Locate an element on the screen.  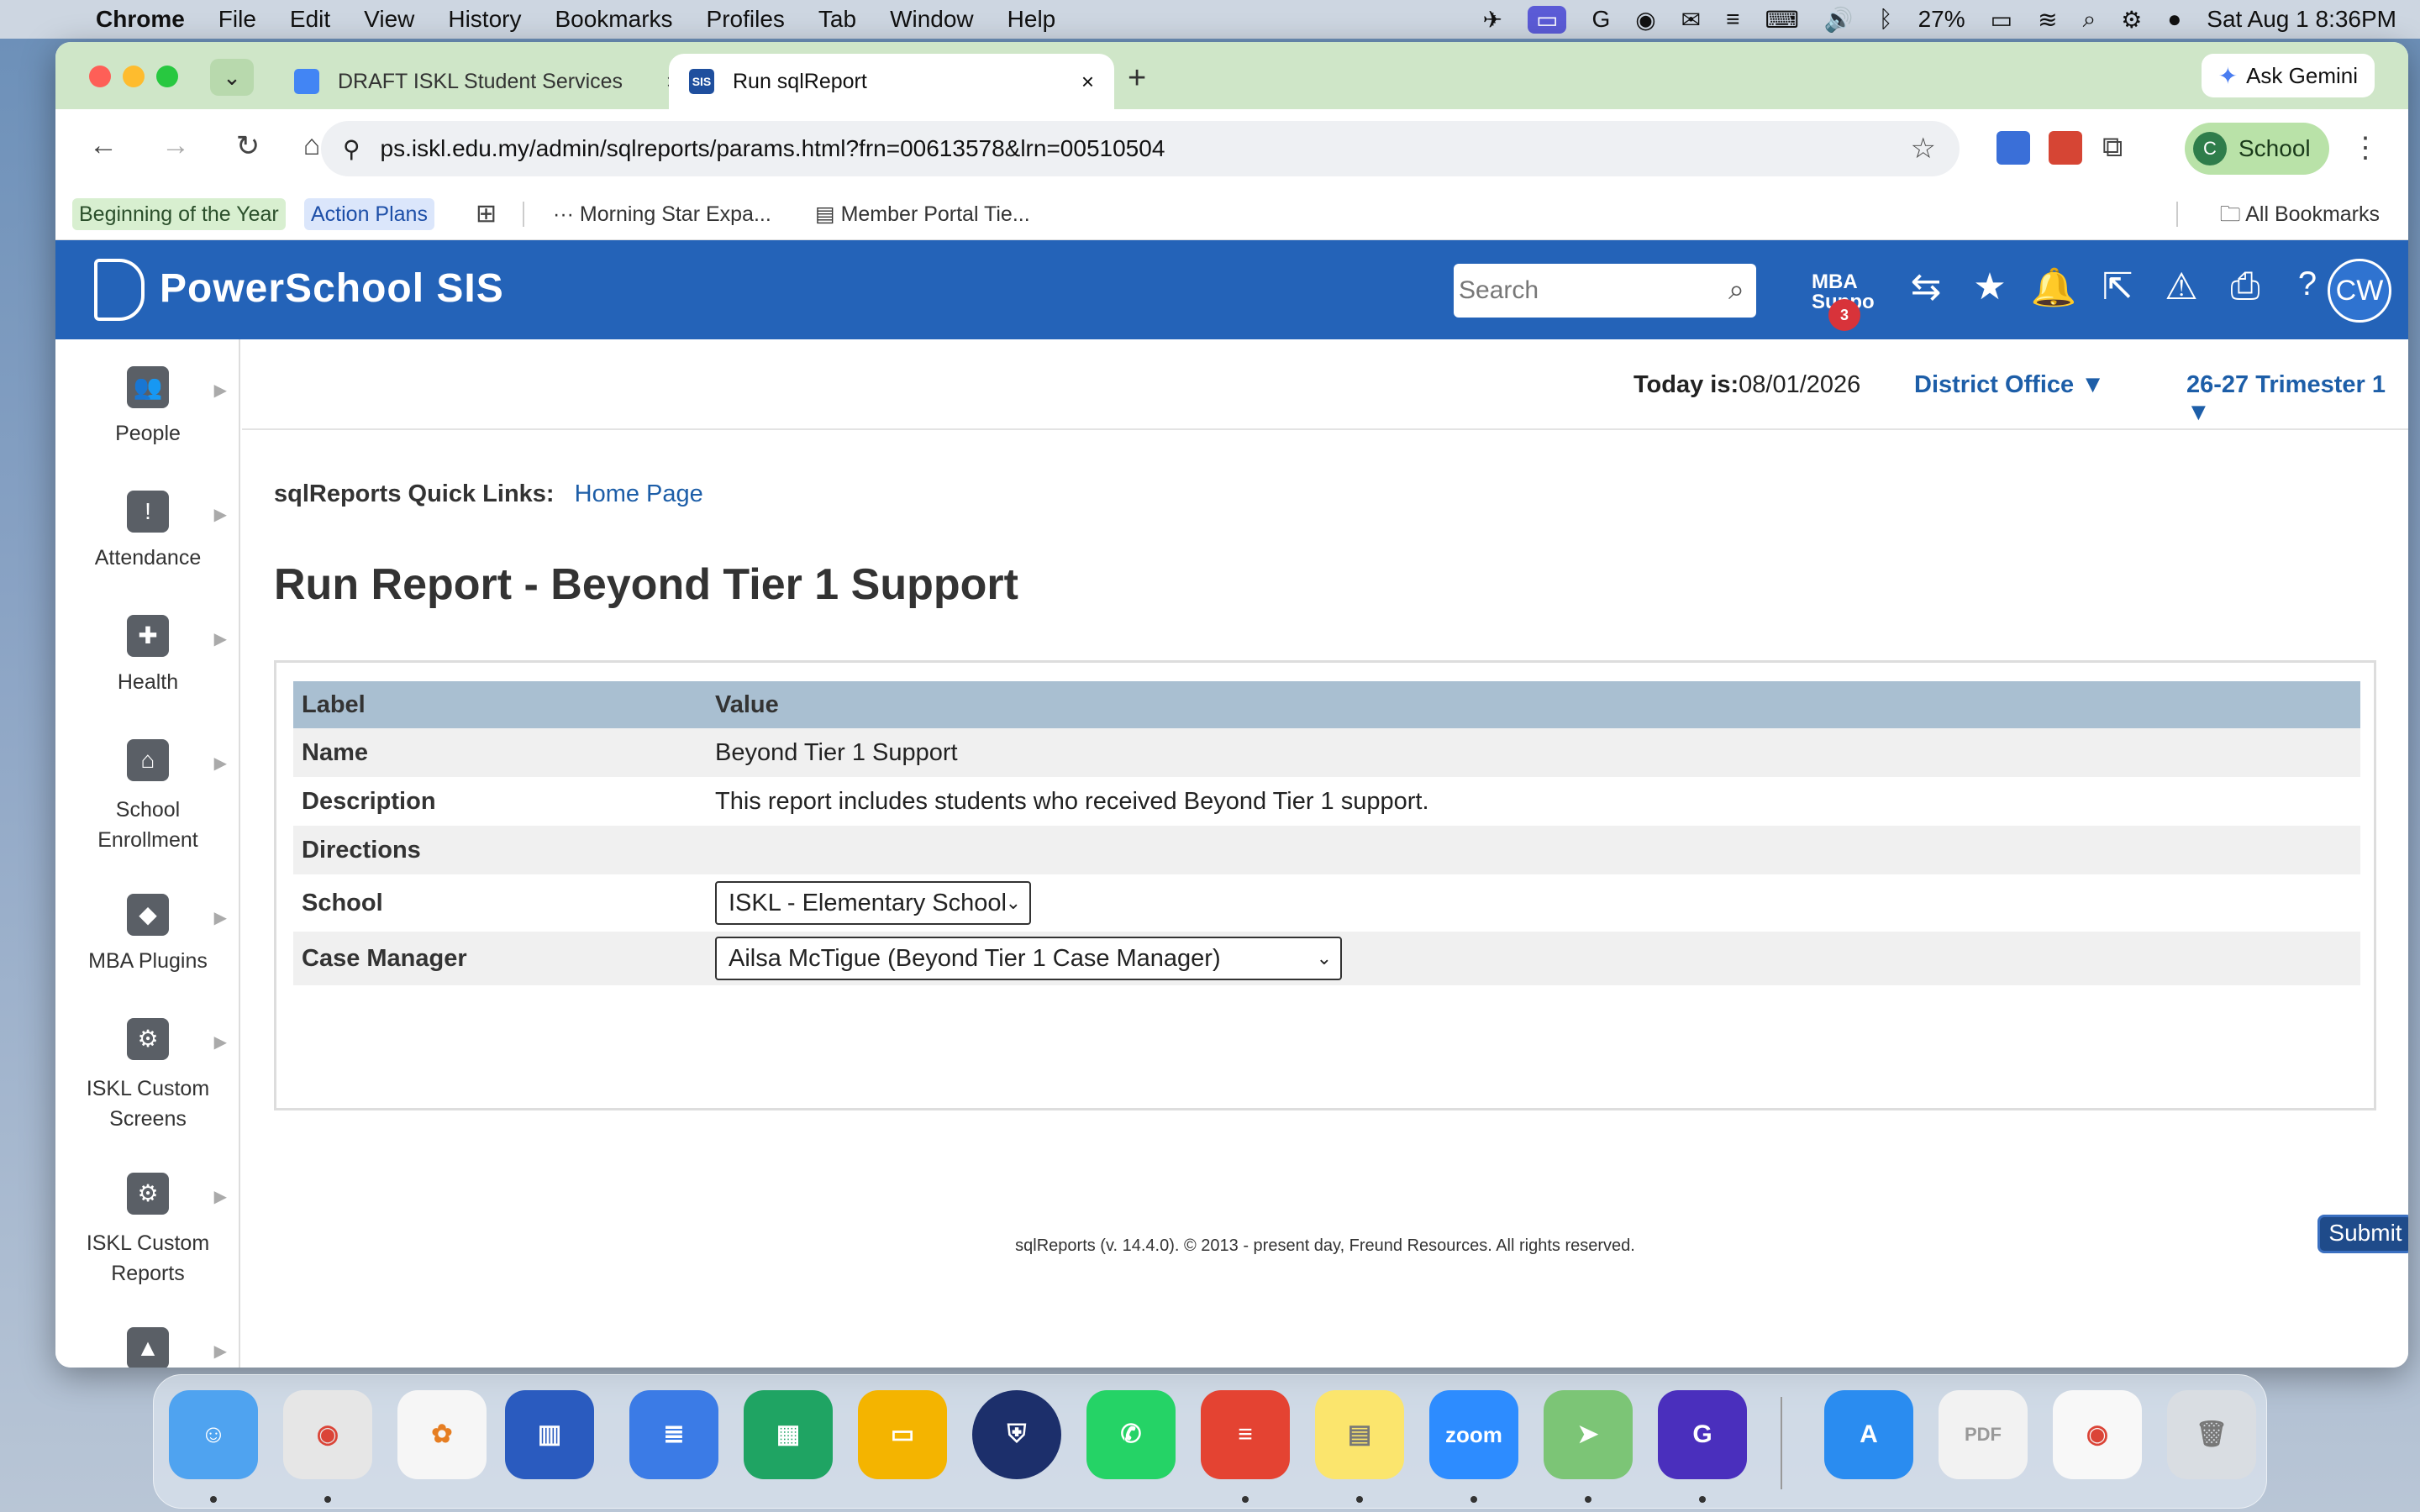
bookmark-star-icon: ☆ is located at coordinates (1923, 148).